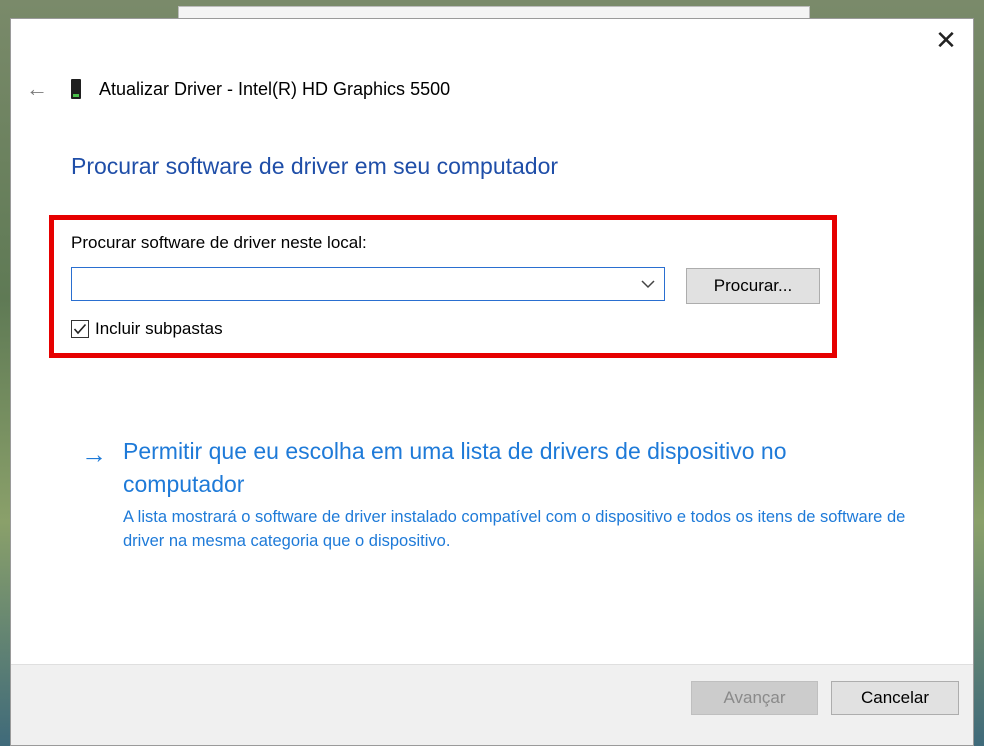  I want to click on include-subfolders-row: Incluir subpastas, so click(147, 329).